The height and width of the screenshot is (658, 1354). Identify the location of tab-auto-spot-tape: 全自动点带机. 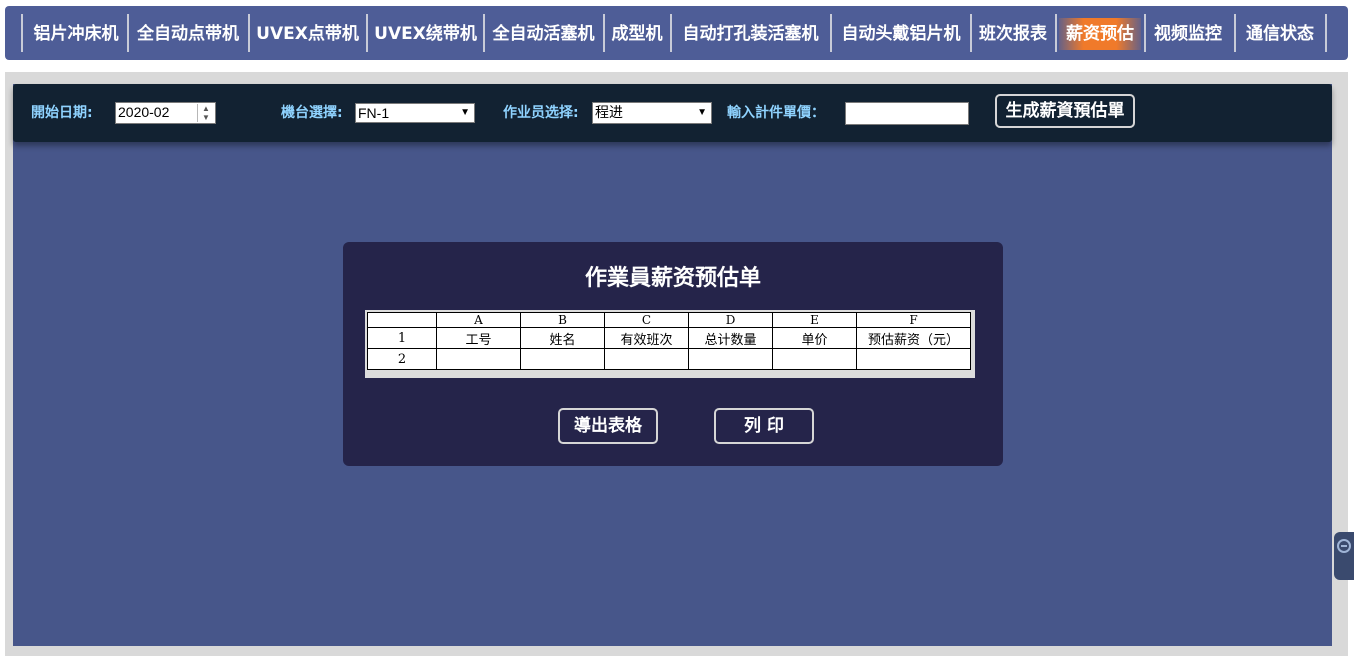
(188, 34).